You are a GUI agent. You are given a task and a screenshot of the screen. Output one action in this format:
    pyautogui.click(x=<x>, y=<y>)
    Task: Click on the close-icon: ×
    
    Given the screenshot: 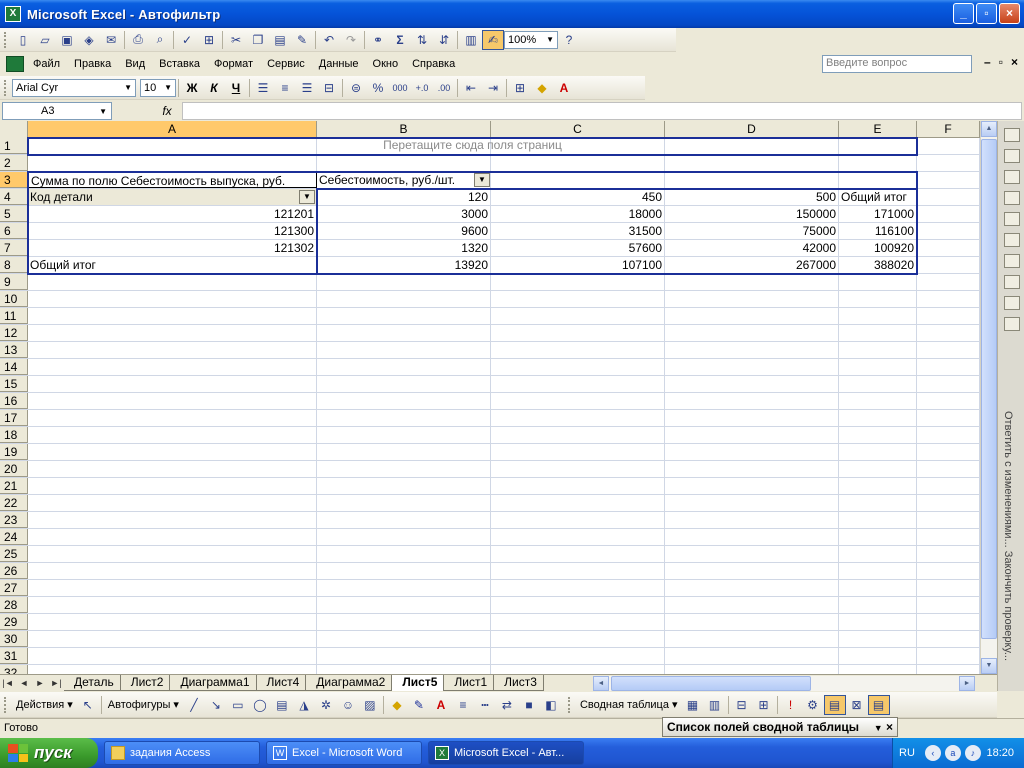 What is the action you would take?
    pyautogui.click(x=889, y=727)
    